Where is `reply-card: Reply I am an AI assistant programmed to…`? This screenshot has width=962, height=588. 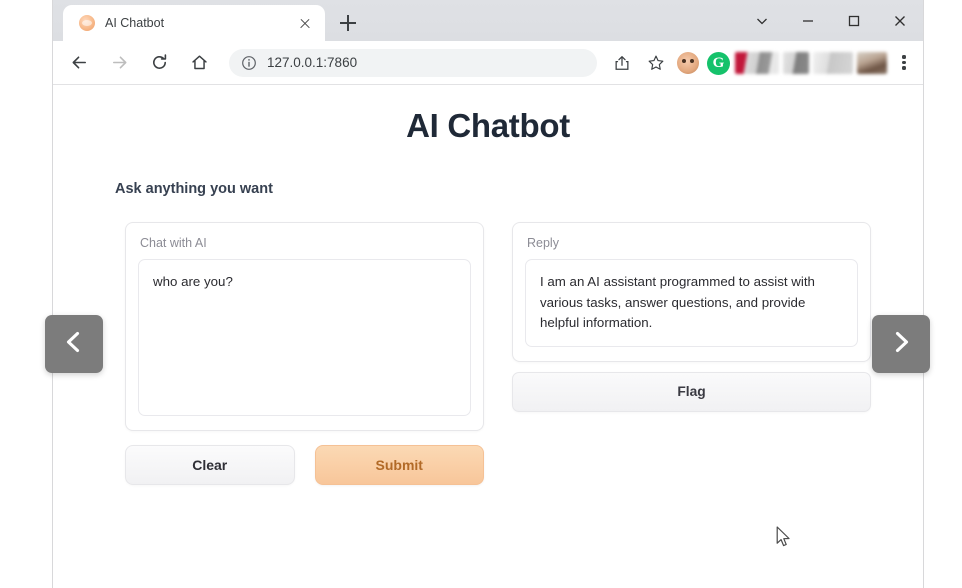
reply-card: Reply I am an AI assistant programmed to… is located at coordinates (691, 292).